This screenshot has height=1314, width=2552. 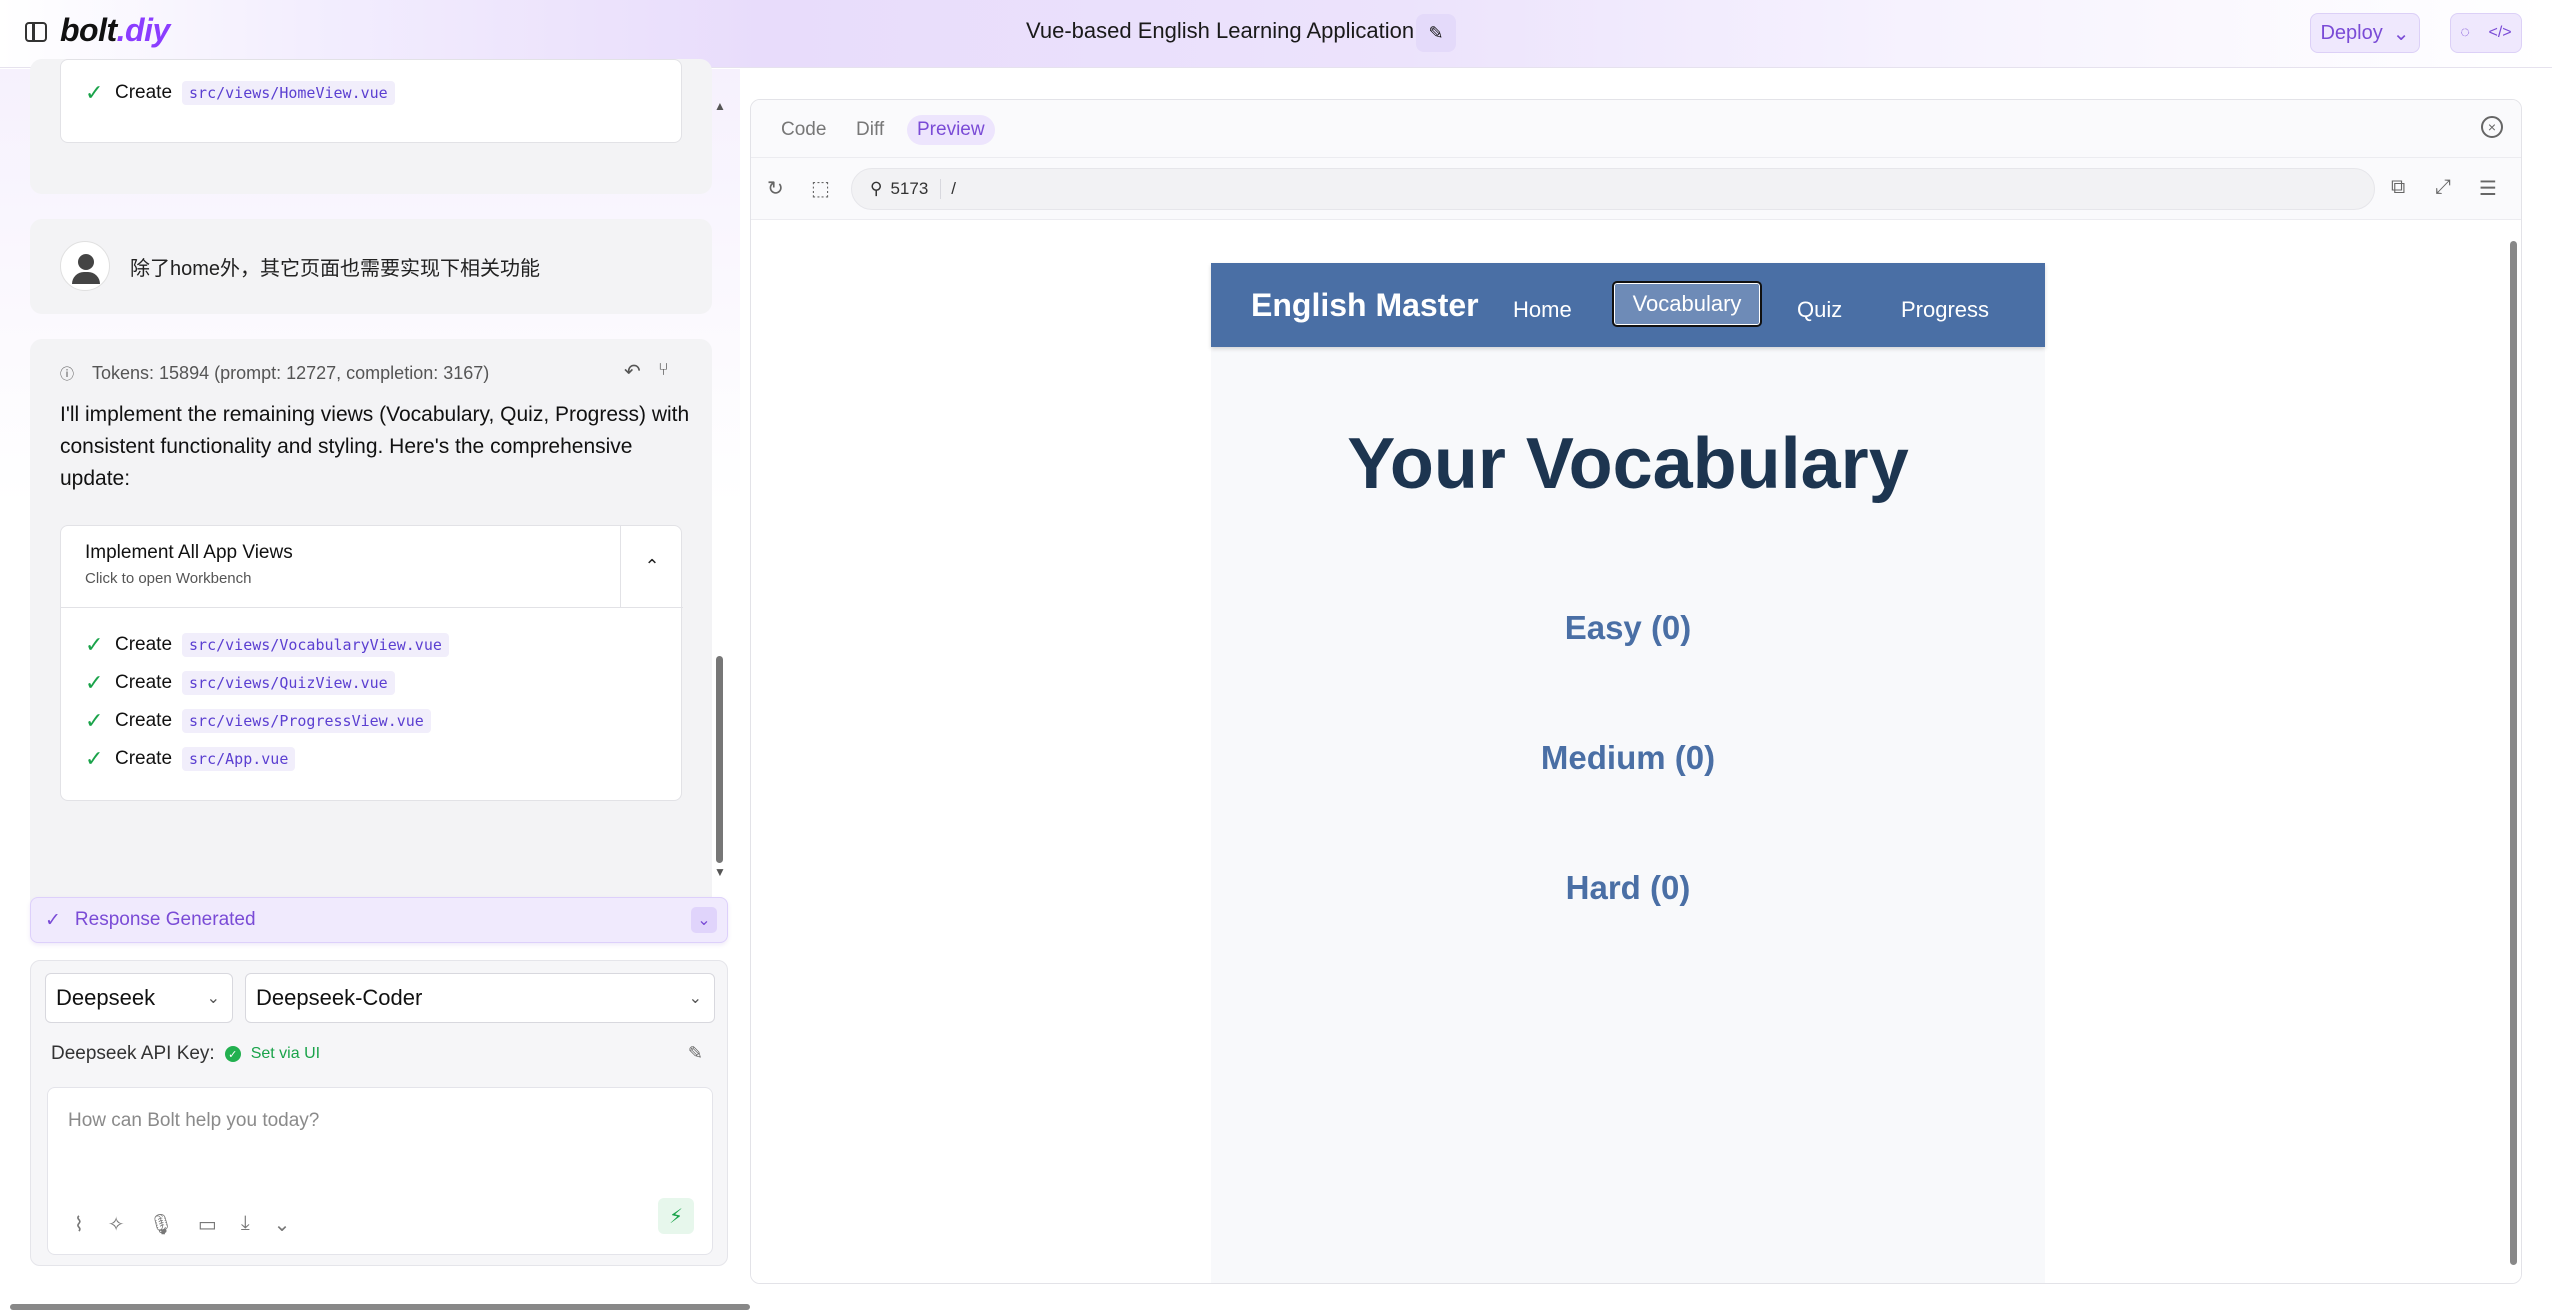 What do you see at coordinates (36, 32) in the screenshot?
I see `sidebar-toggle-icon` at bounding box center [36, 32].